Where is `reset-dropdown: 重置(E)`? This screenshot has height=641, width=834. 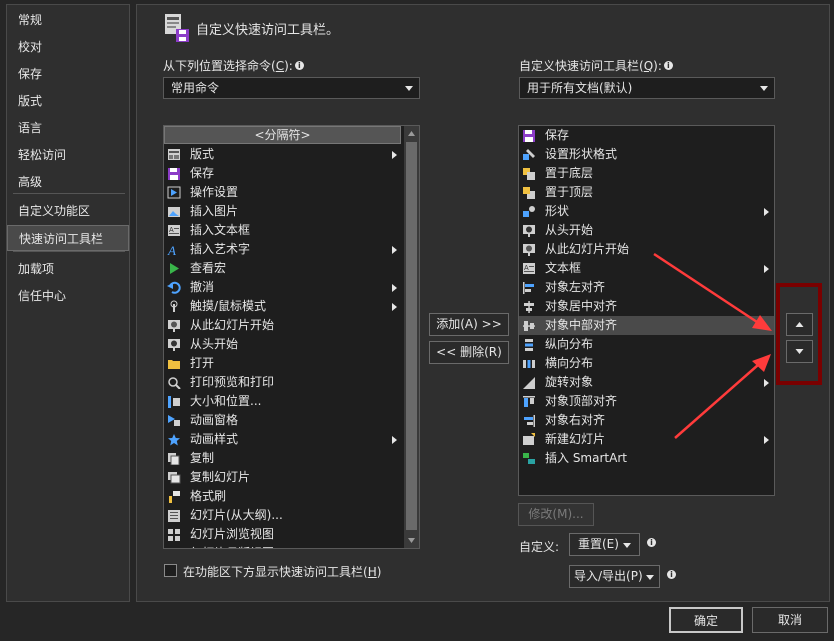 reset-dropdown: 重置(E) is located at coordinates (604, 544).